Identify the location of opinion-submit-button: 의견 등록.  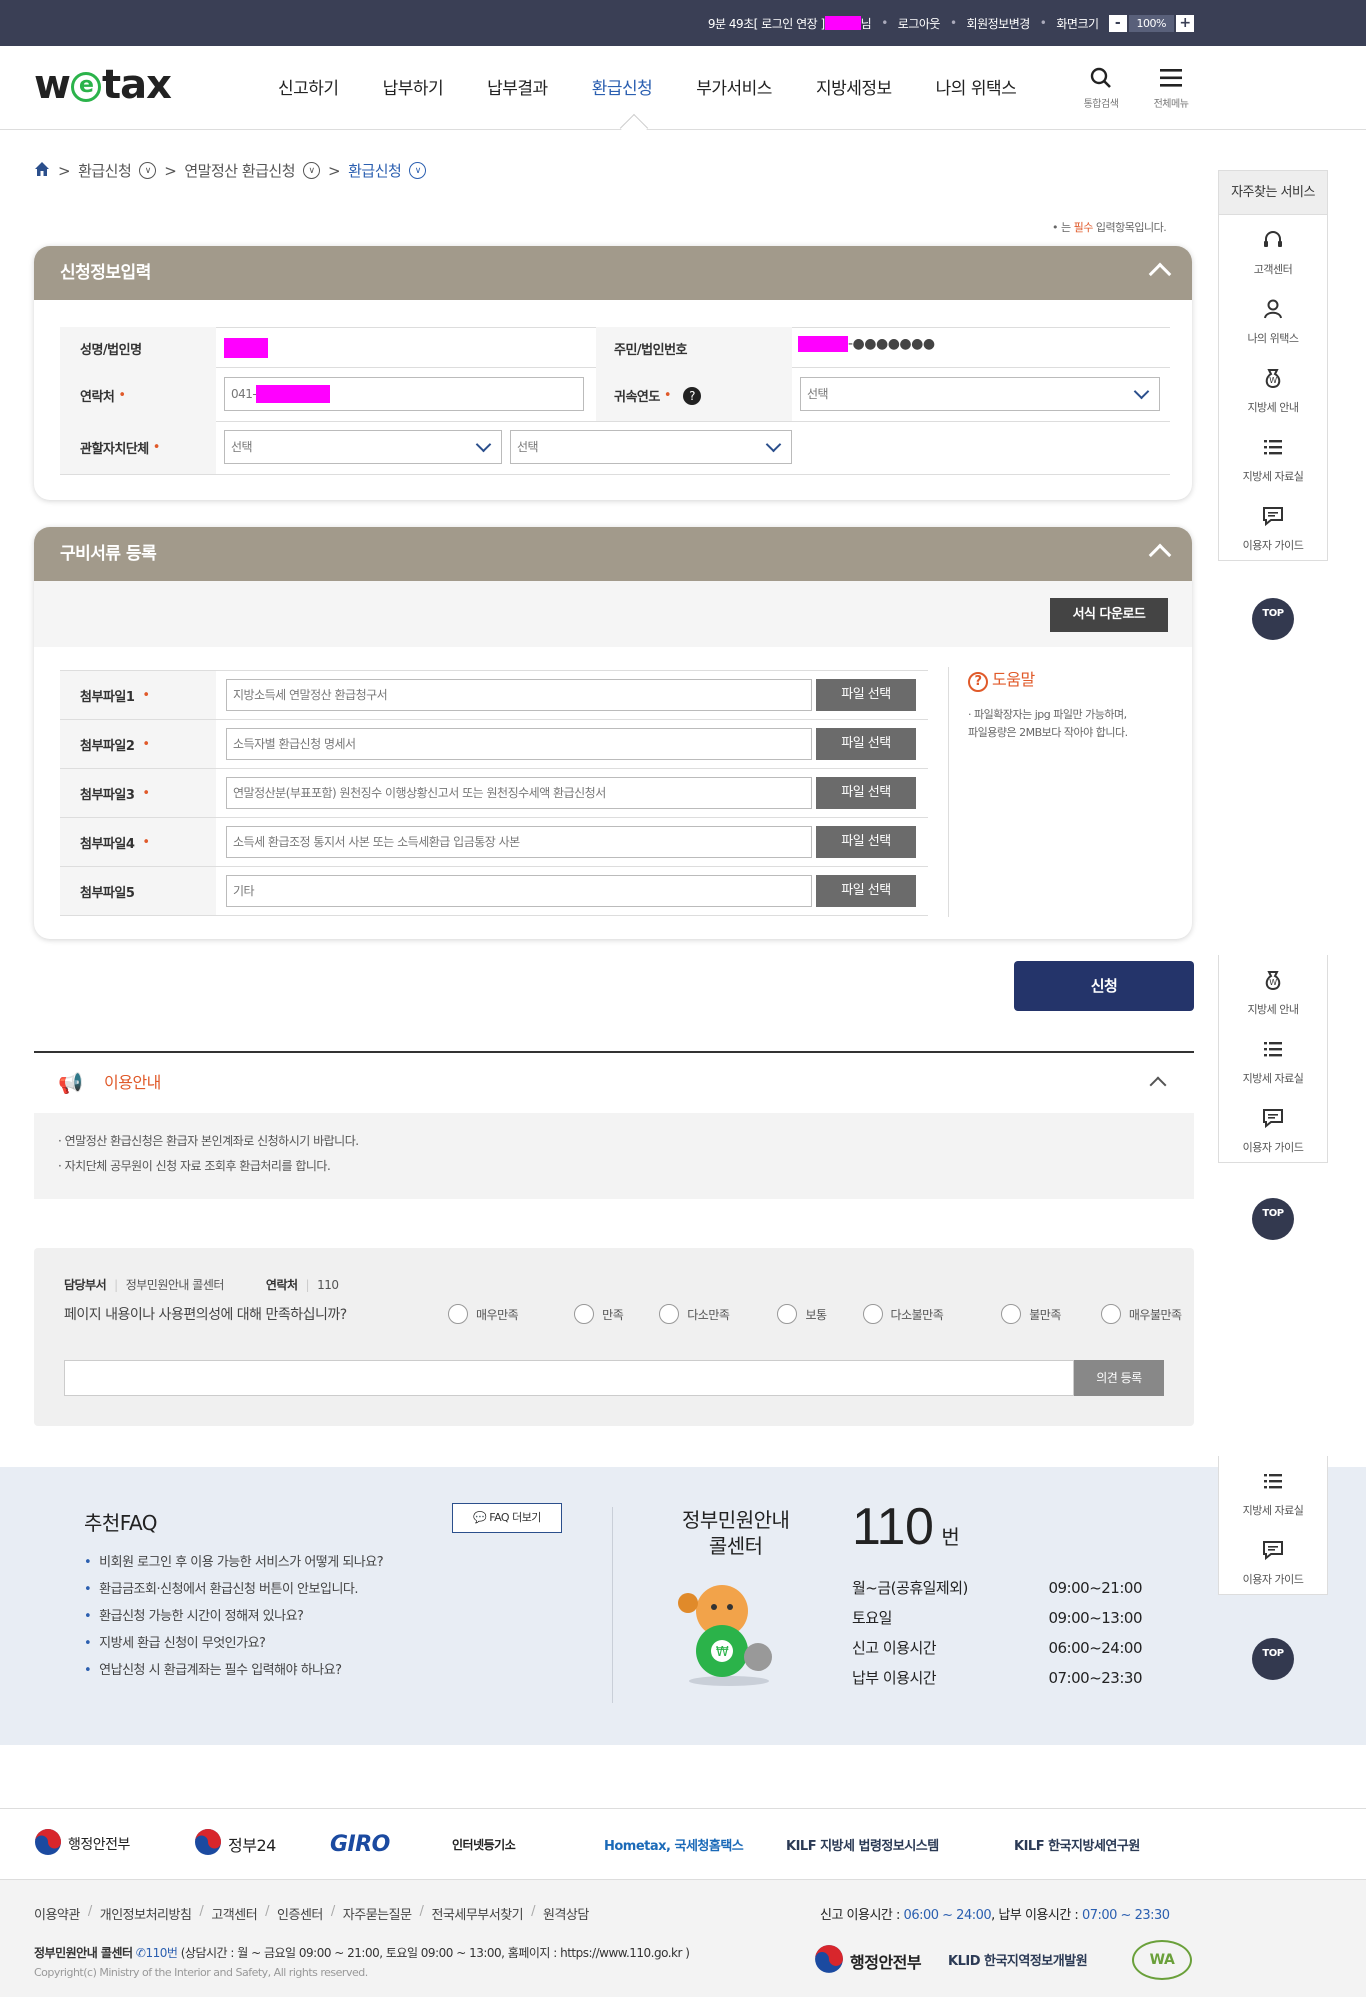
(1119, 1378).